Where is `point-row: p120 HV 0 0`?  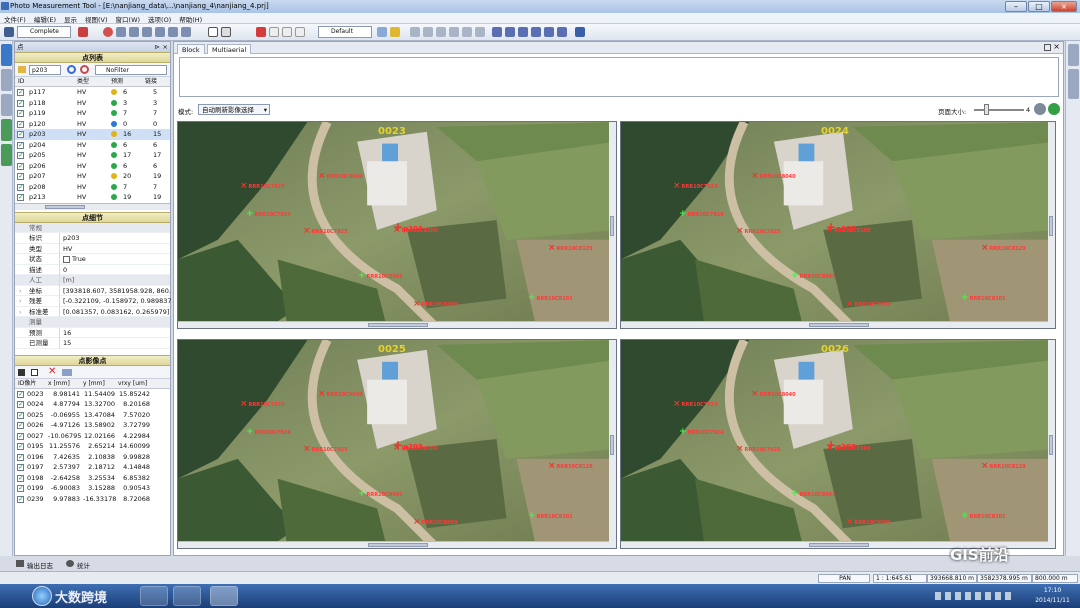 point-row: p120 HV 0 0 is located at coordinates (92, 124).